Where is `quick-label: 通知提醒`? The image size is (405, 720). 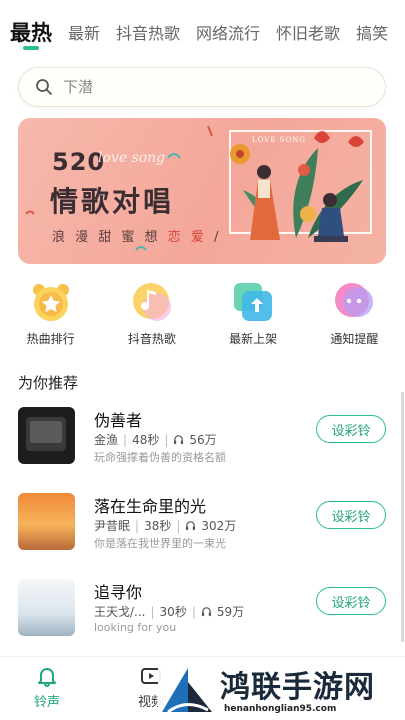 quick-label: 通知提醒 is located at coordinates (354, 339).